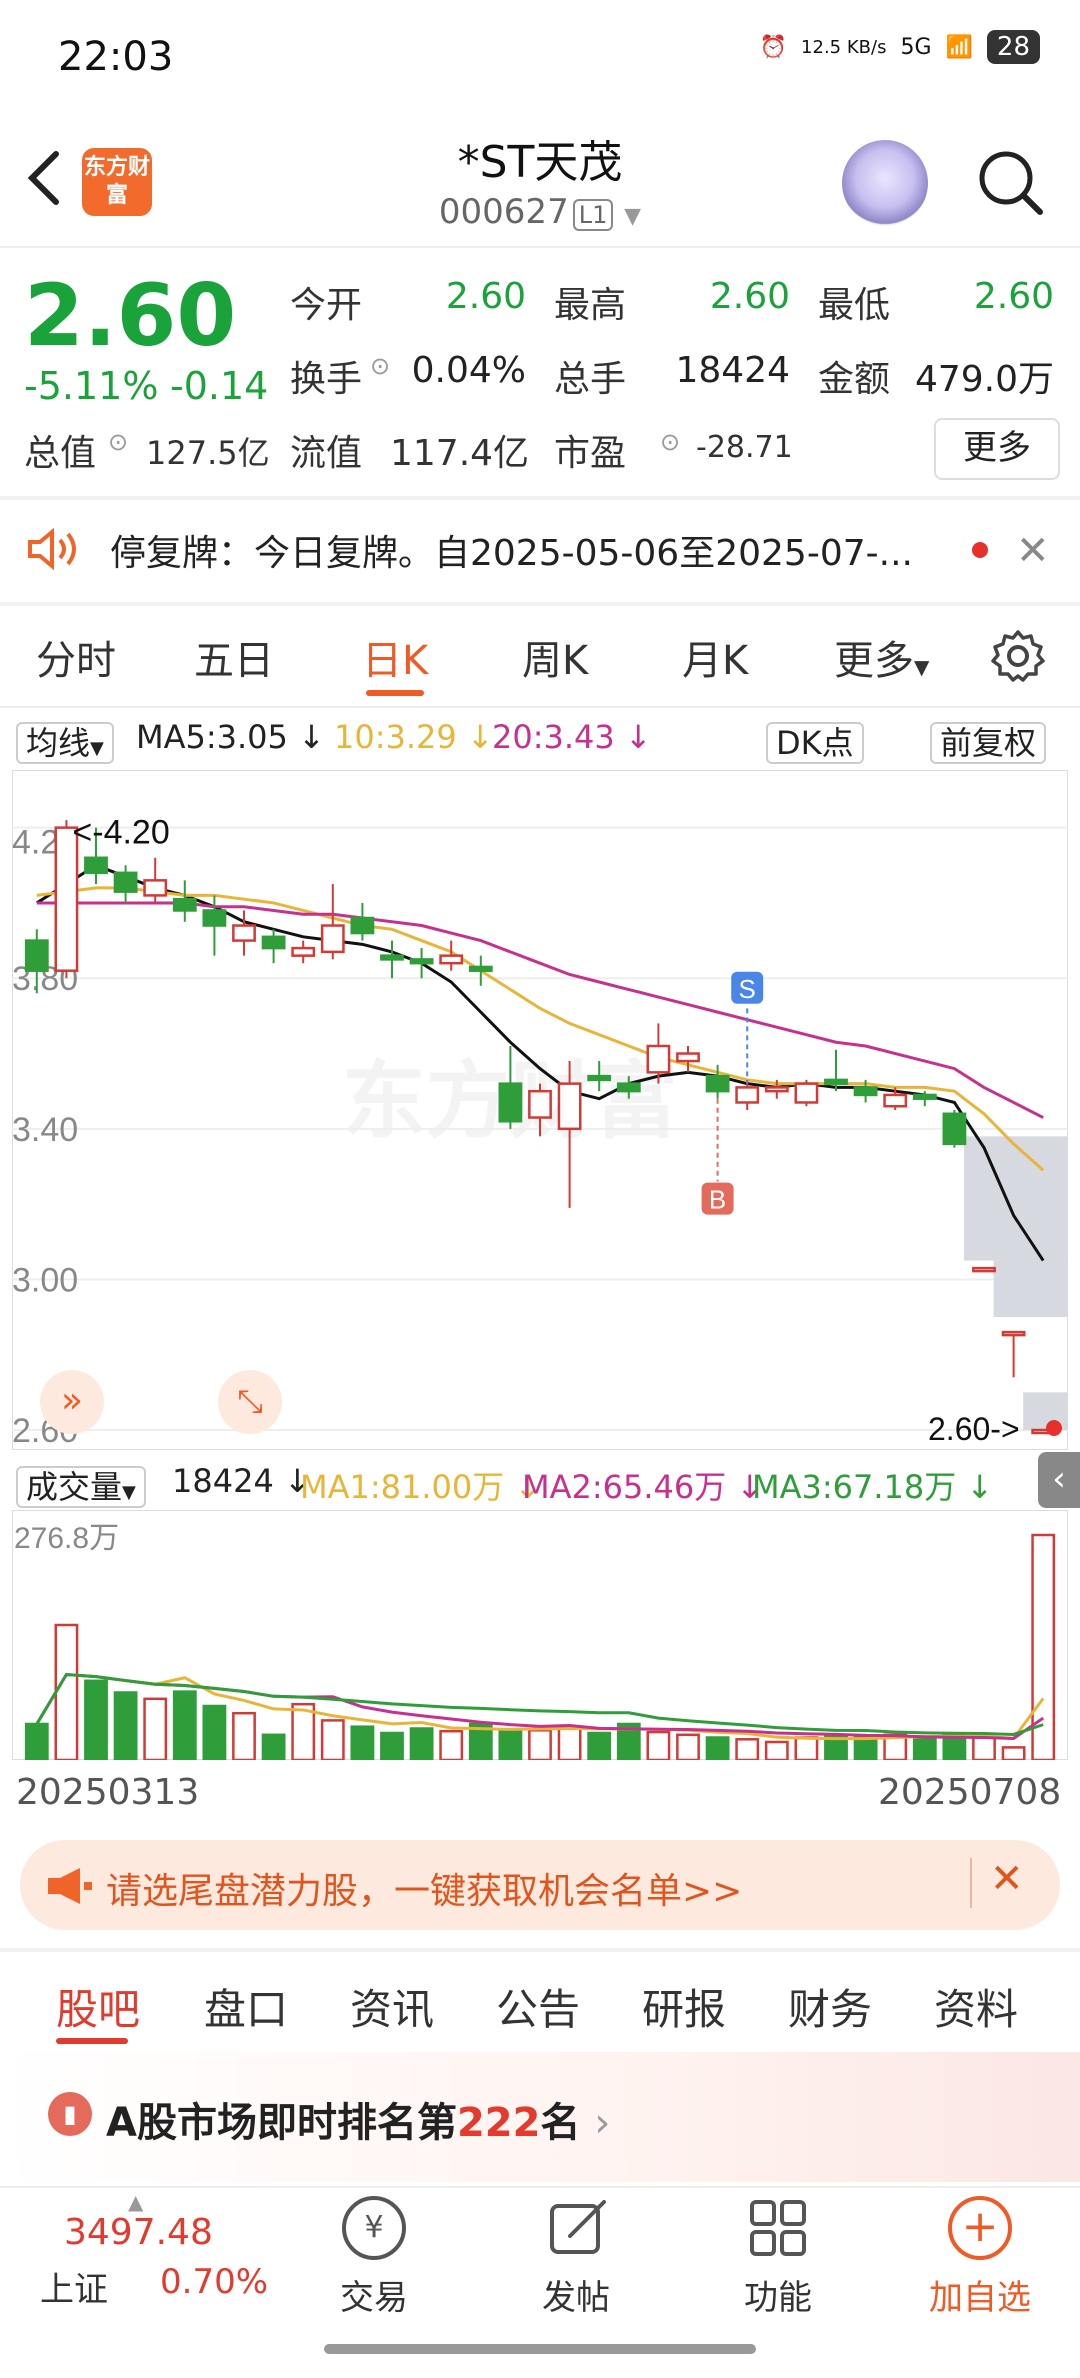 The image size is (1080, 2378). What do you see at coordinates (70, 1886) in the screenshot?
I see `megaphone-icon` at bounding box center [70, 1886].